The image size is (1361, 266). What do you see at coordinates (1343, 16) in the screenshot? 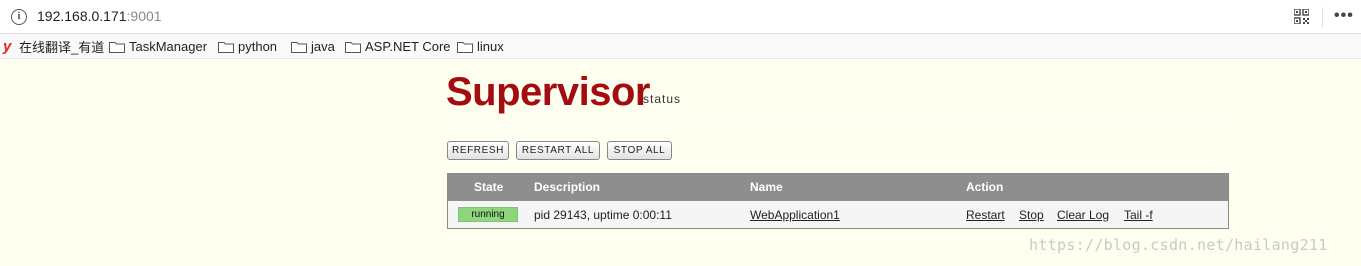
I see `more-dots-icon: •••` at bounding box center [1343, 16].